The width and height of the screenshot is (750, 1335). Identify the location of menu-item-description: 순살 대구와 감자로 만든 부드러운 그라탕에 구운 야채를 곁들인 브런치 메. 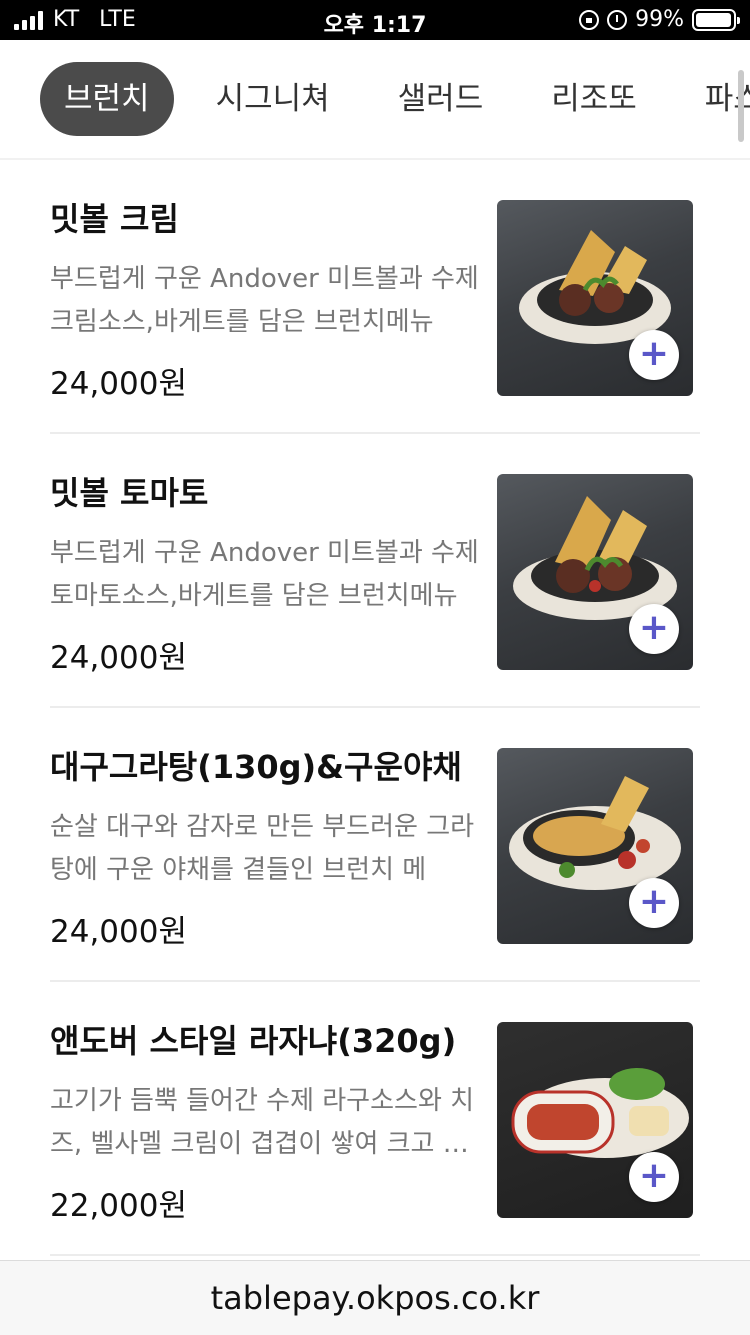
(262, 848).